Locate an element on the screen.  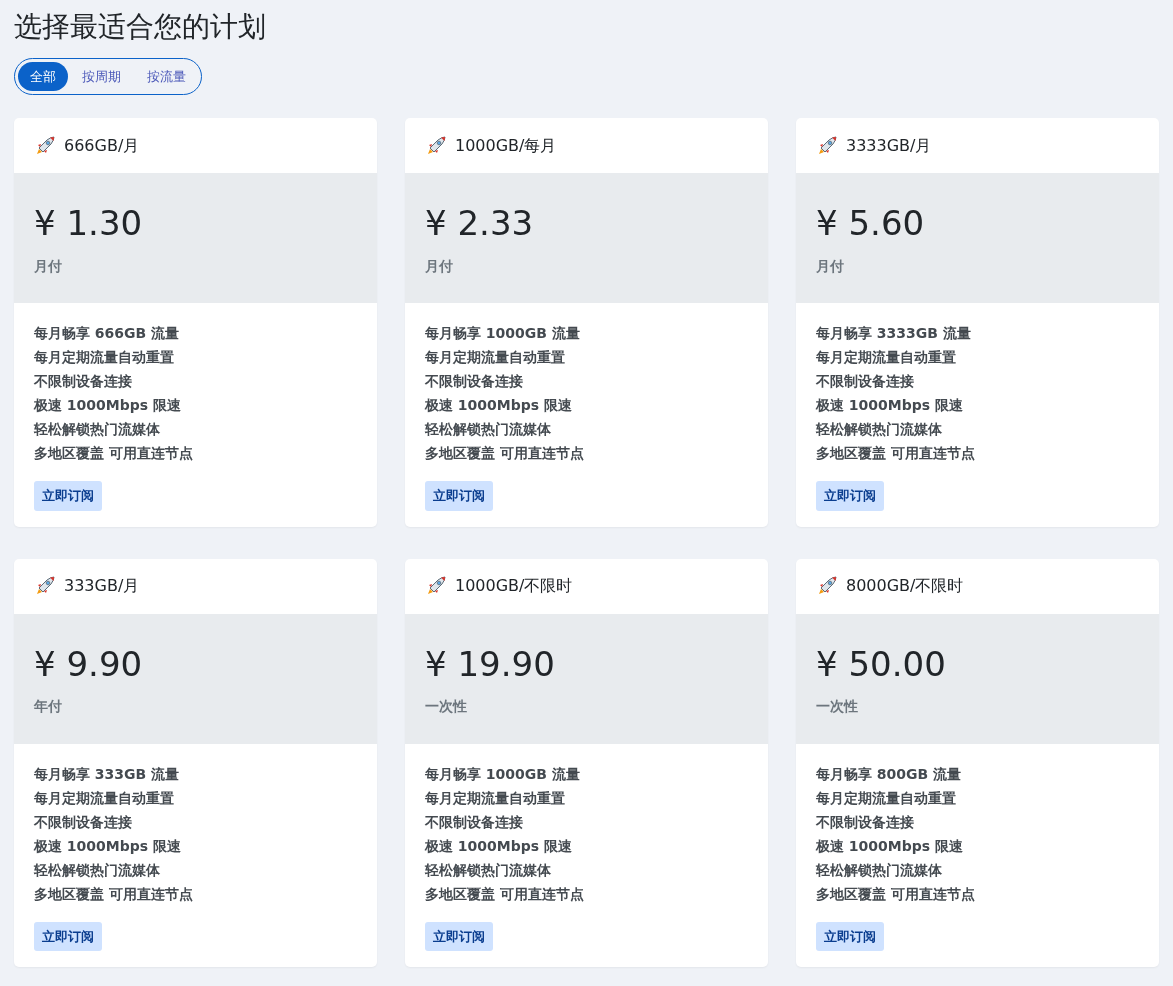
plan-name: 1000GB/每月 is located at coordinates (506, 145).